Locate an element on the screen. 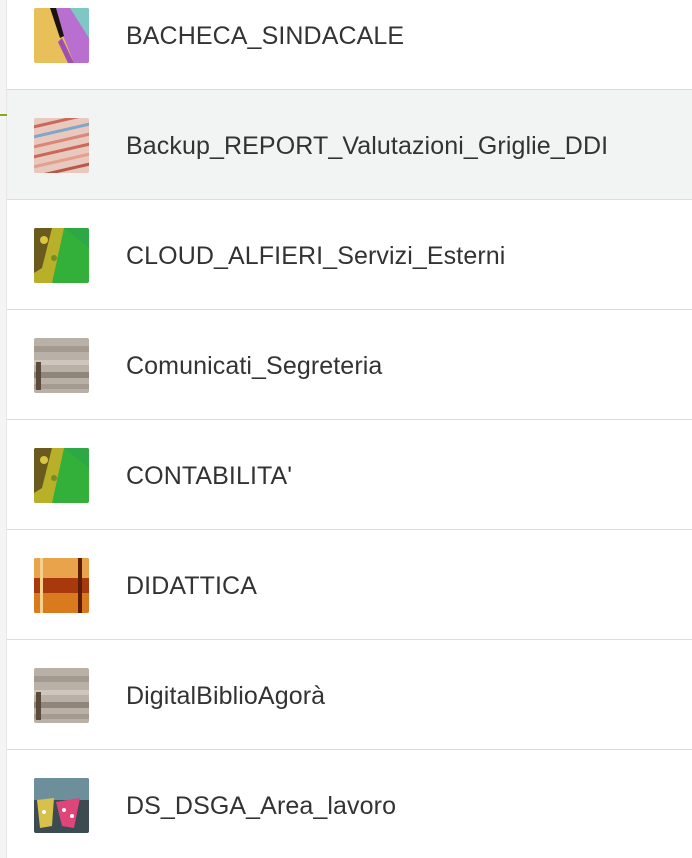 The height and width of the screenshot is (858, 692). folder-row-ds-dsga: DS_DSGA_Area_lavoro is located at coordinates (349, 804).